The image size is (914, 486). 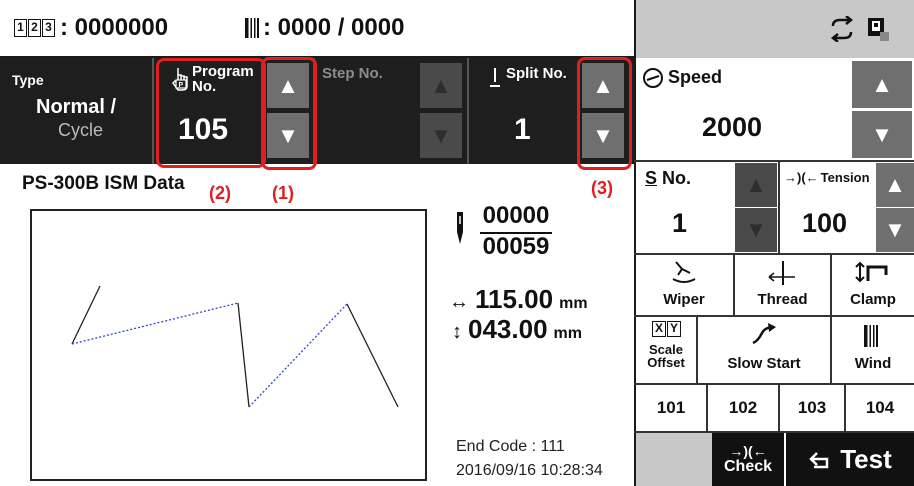 I want to click on bobbin-counter: : 0000 / 0000, so click(x=324, y=28).